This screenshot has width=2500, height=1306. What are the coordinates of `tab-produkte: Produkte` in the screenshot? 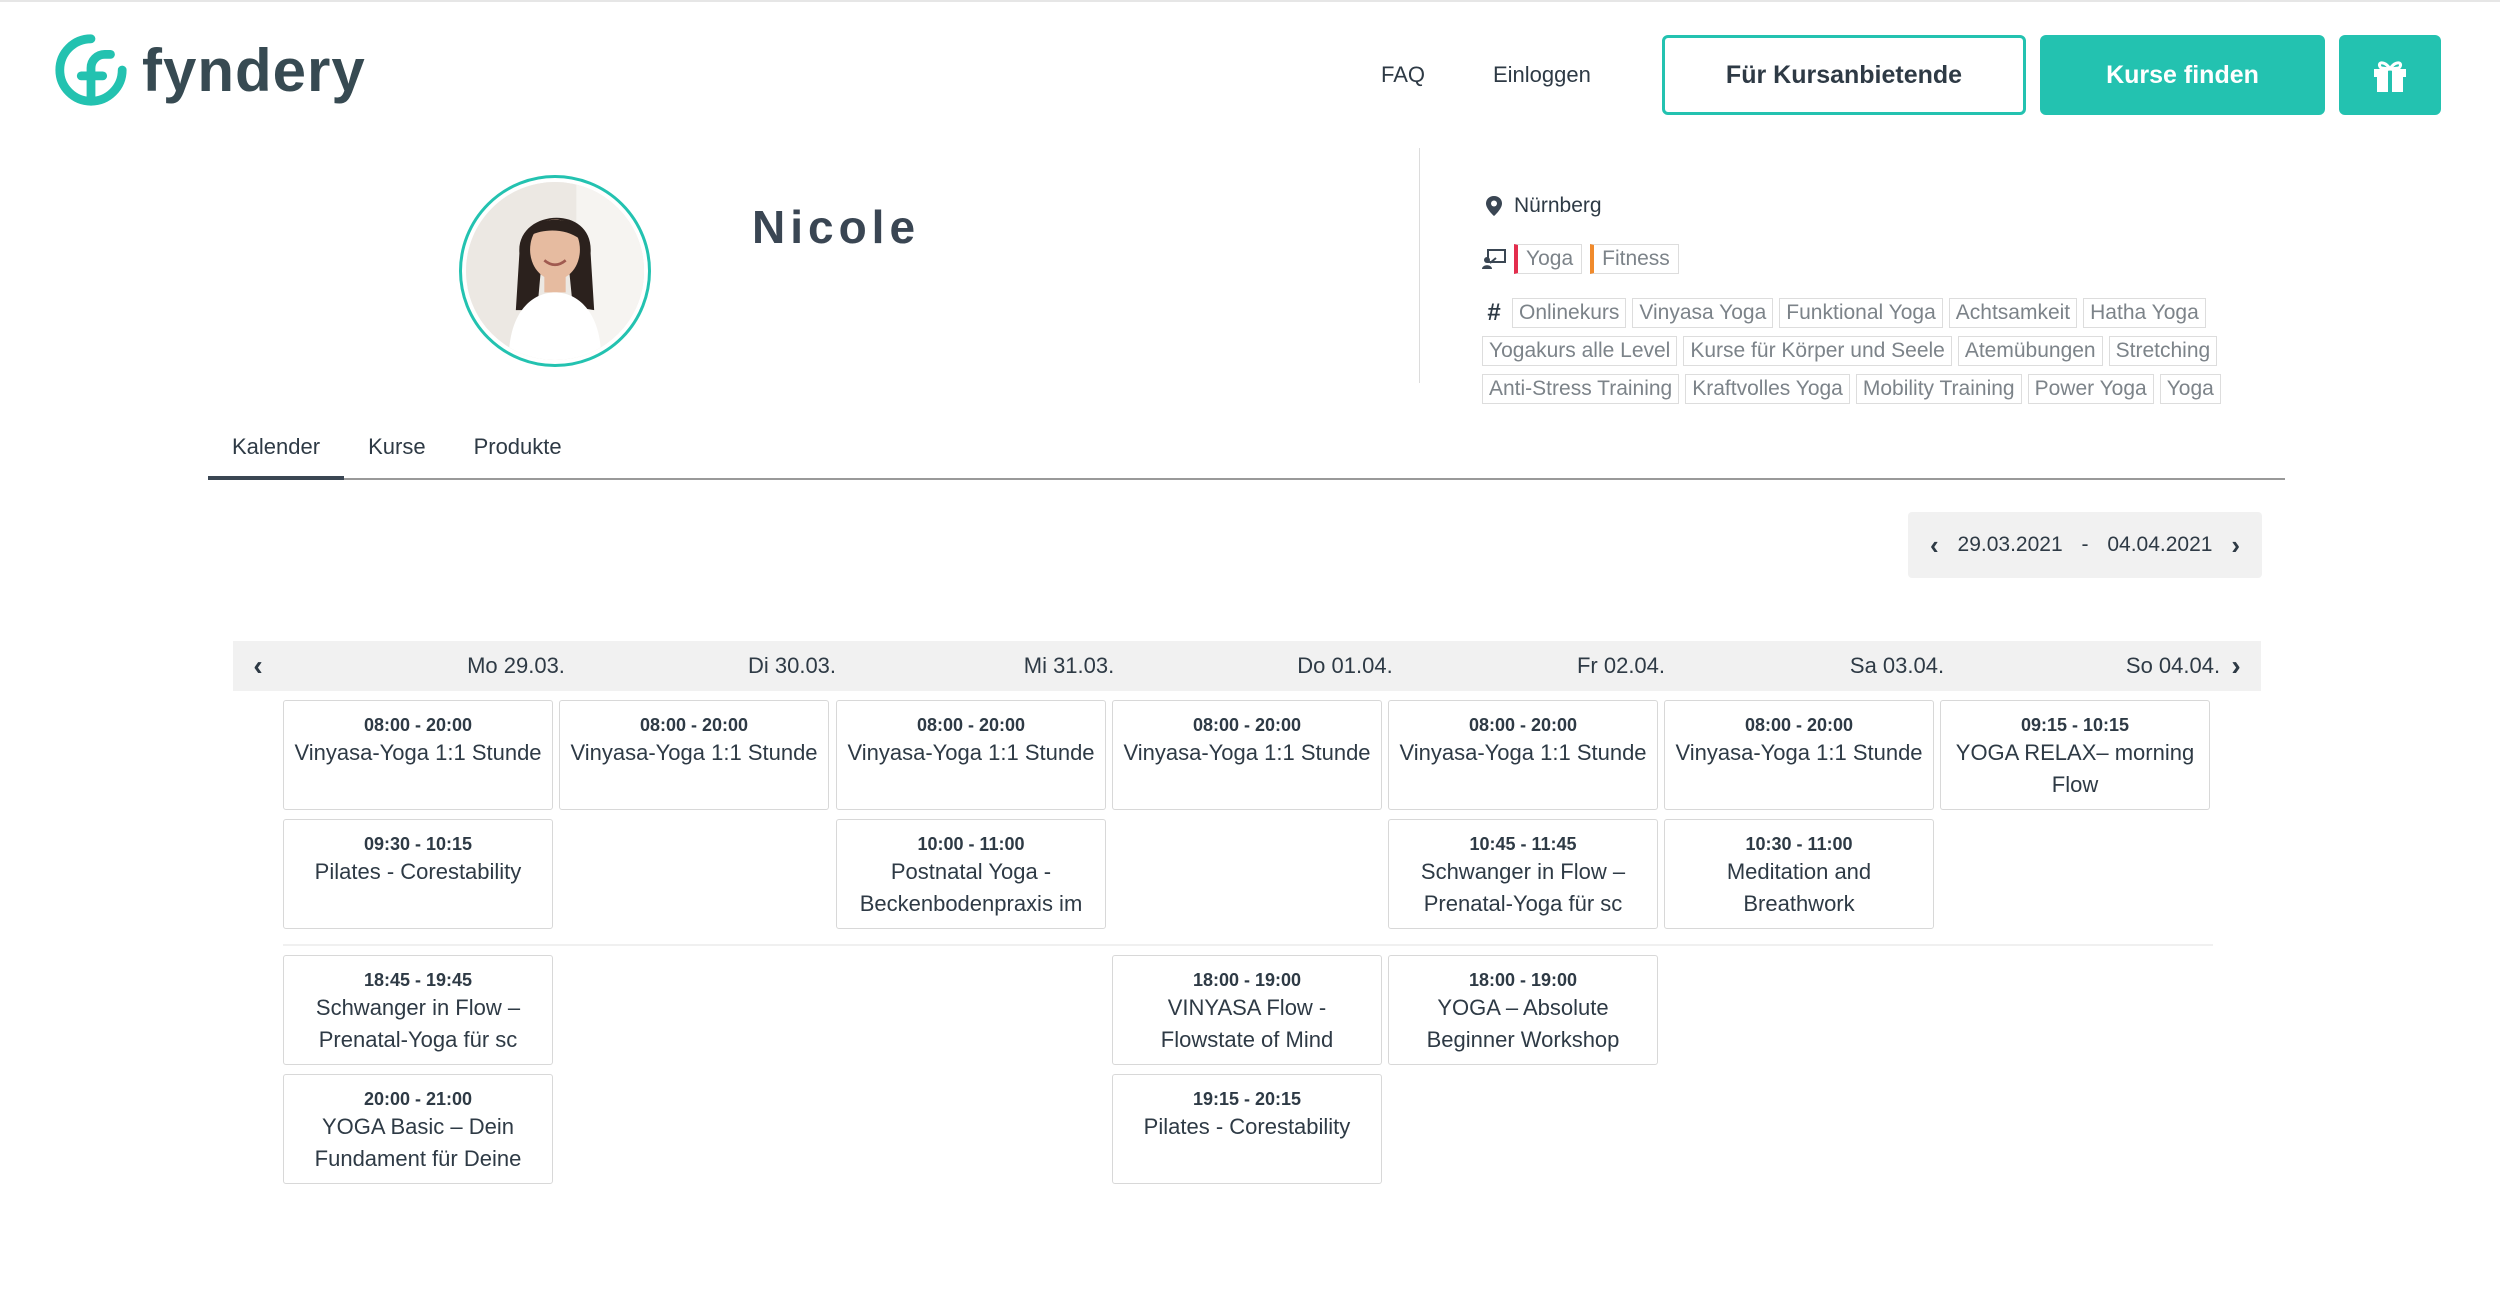 It's located at (518, 455).